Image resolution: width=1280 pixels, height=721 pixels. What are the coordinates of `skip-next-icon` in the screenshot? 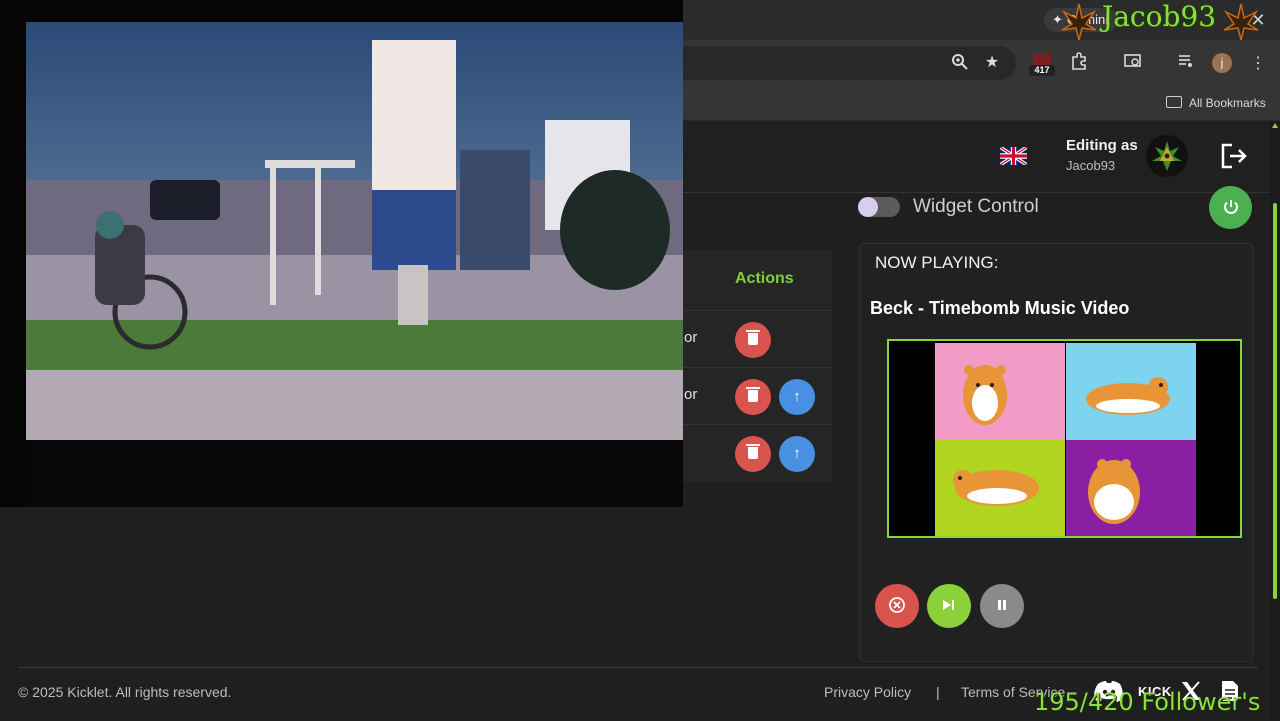 It's located at (948, 605).